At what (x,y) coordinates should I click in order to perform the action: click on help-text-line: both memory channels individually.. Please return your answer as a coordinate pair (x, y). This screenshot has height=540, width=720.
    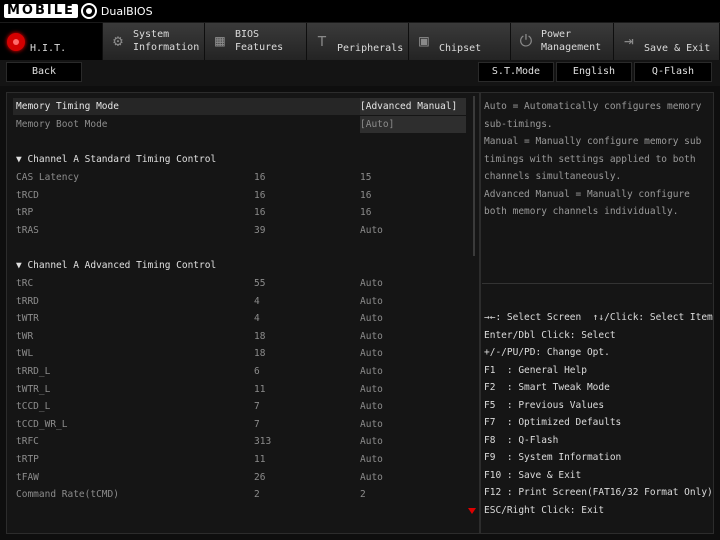
    Looking at the image, I should click on (581, 211).